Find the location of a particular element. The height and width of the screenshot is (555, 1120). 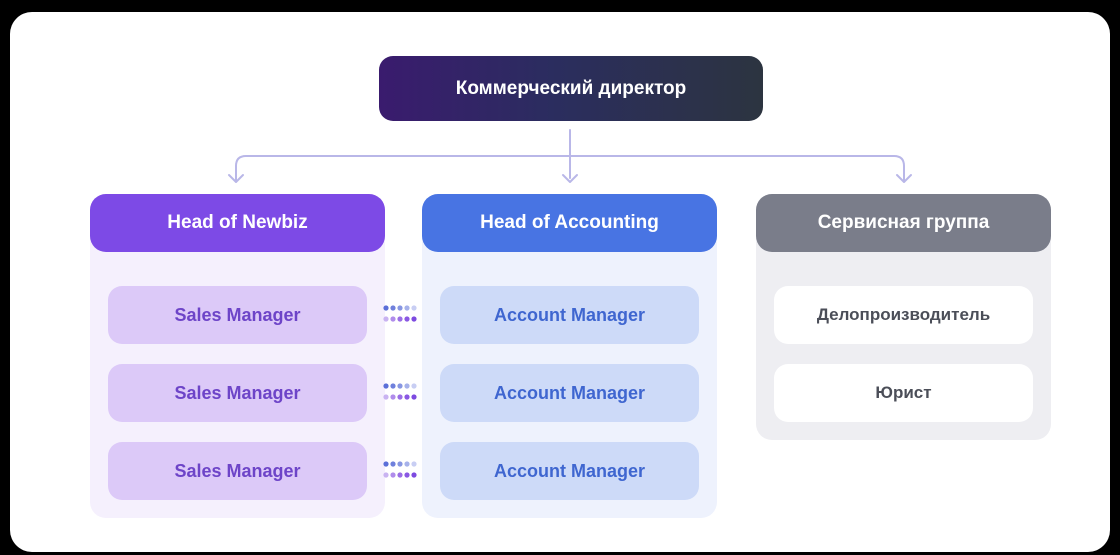

accounting-head-label: Head of Accounting is located at coordinates (569, 222).